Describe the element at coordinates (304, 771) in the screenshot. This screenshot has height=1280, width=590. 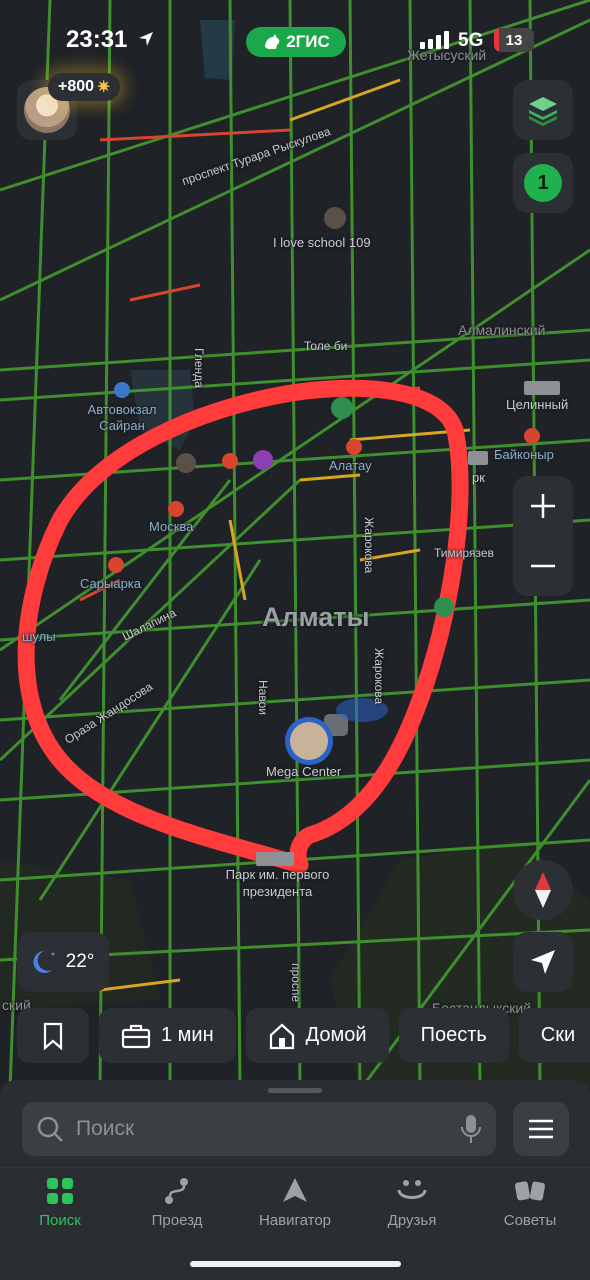
I see `place-label: Mega Center` at that location.